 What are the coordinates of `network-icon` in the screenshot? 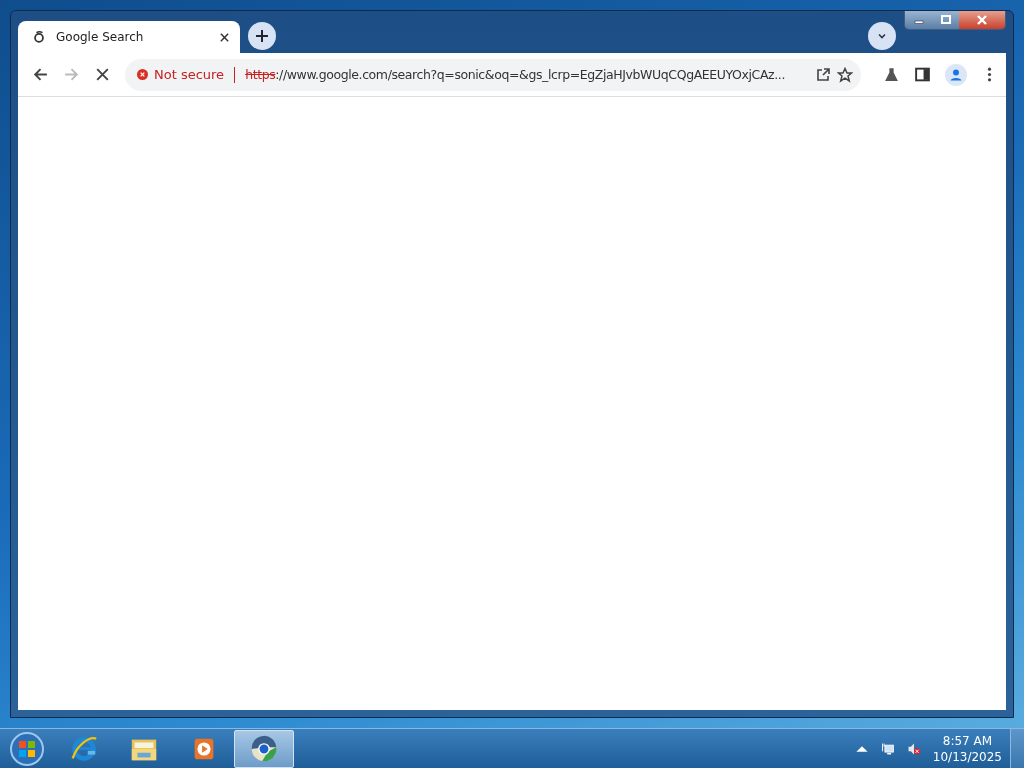 It's located at (887, 748).